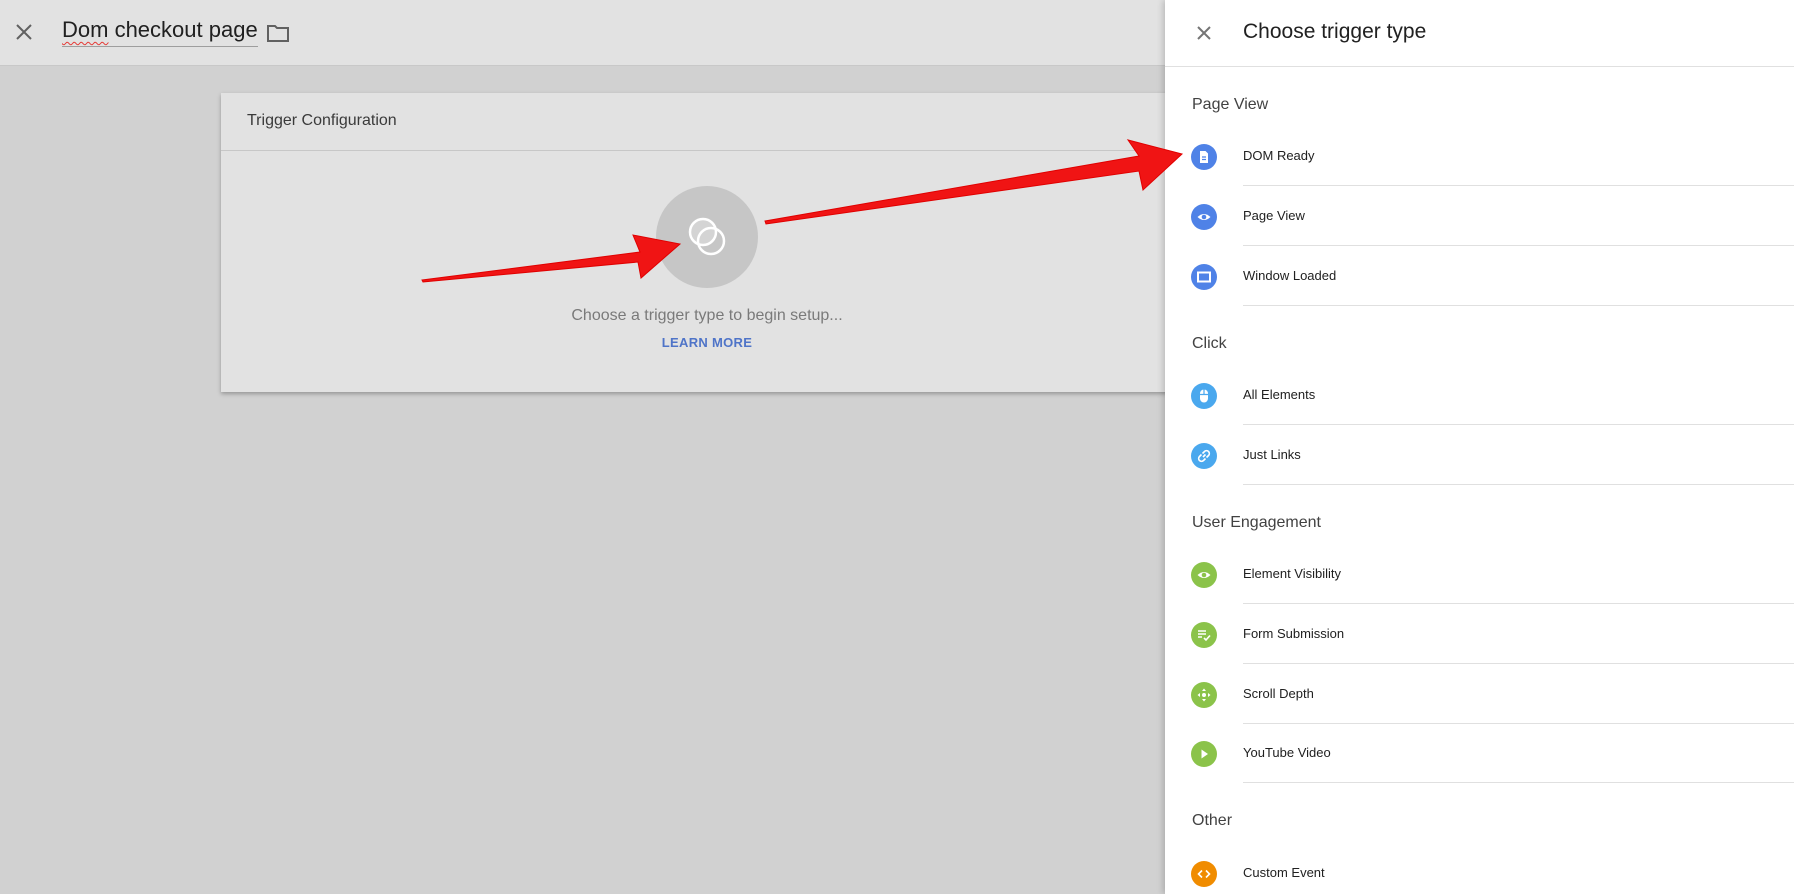 This screenshot has width=1794, height=894. I want to click on section-click: Click, so click(1209, 343).